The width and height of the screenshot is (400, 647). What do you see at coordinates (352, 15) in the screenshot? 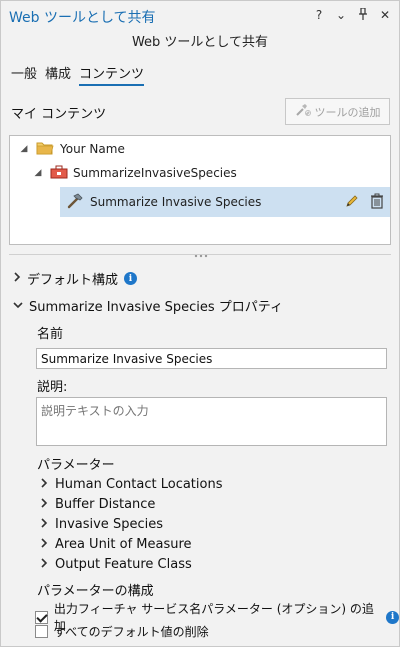
I see `pane-controls: ? ⌄ ✕` at bounding box center [352, 15].